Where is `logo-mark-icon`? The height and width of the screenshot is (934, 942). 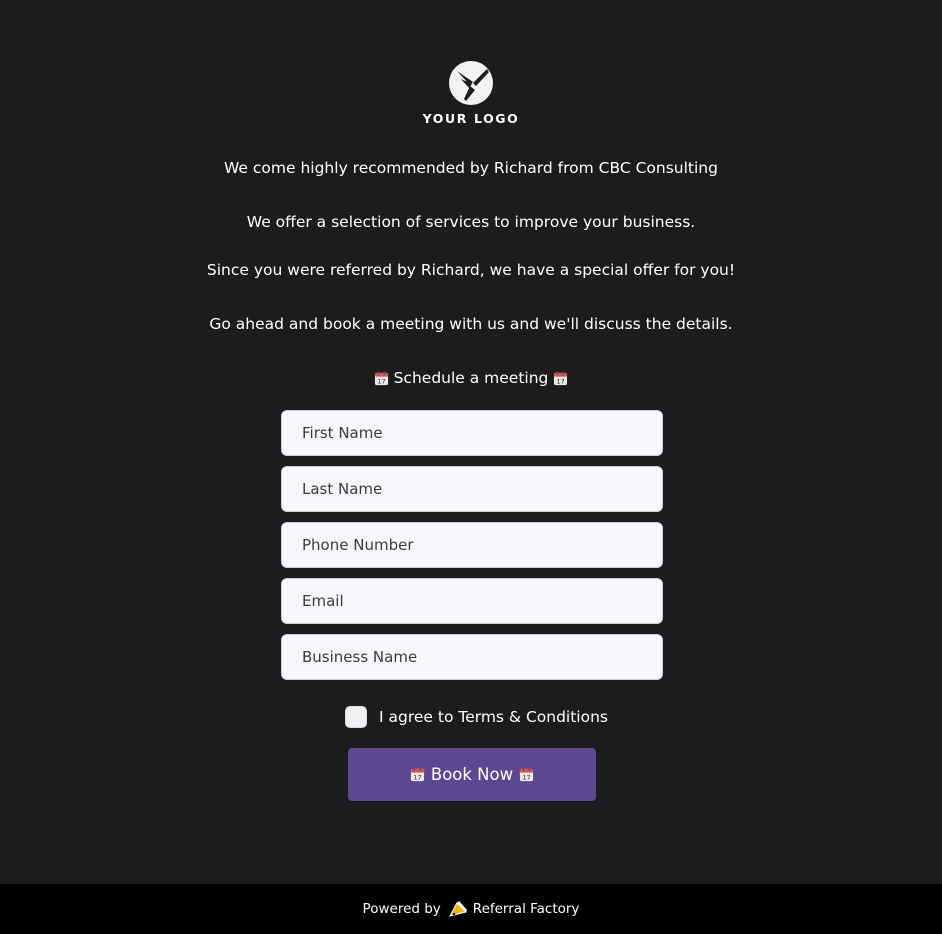 logo-mark-icon is located at coordinates (471, 83).